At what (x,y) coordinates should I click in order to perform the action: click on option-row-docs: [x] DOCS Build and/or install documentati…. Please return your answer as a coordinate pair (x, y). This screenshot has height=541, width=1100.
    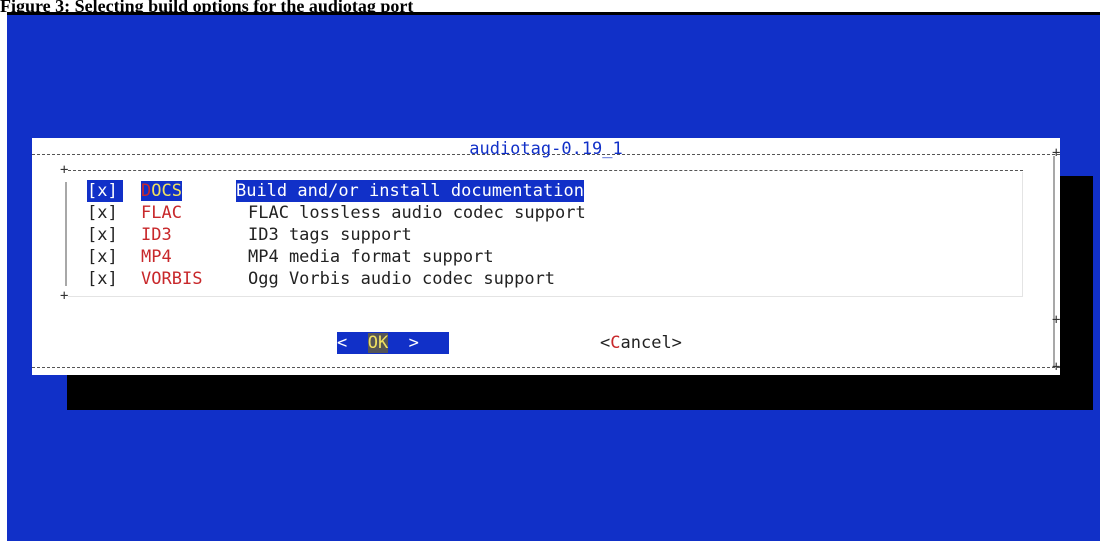
    Looking at the image, I should click on (335, 191).